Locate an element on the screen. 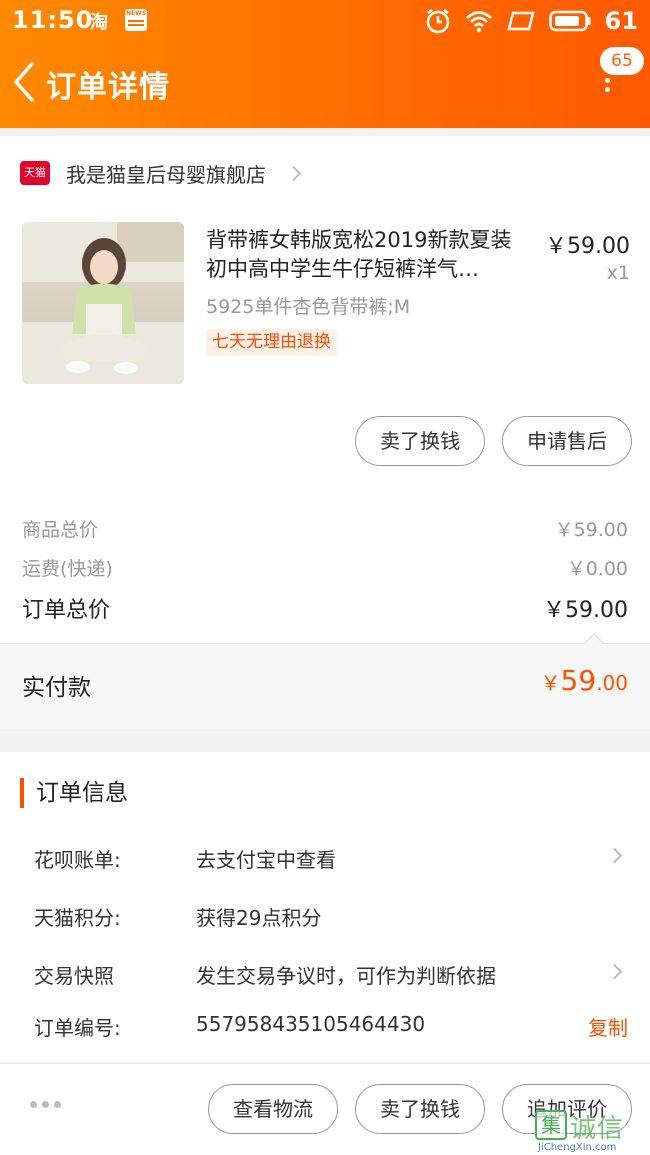 This screenshot has height=1155, width=650. product-sku: 5925单件杏色背带裤;M is located at coordinates (308, 307).